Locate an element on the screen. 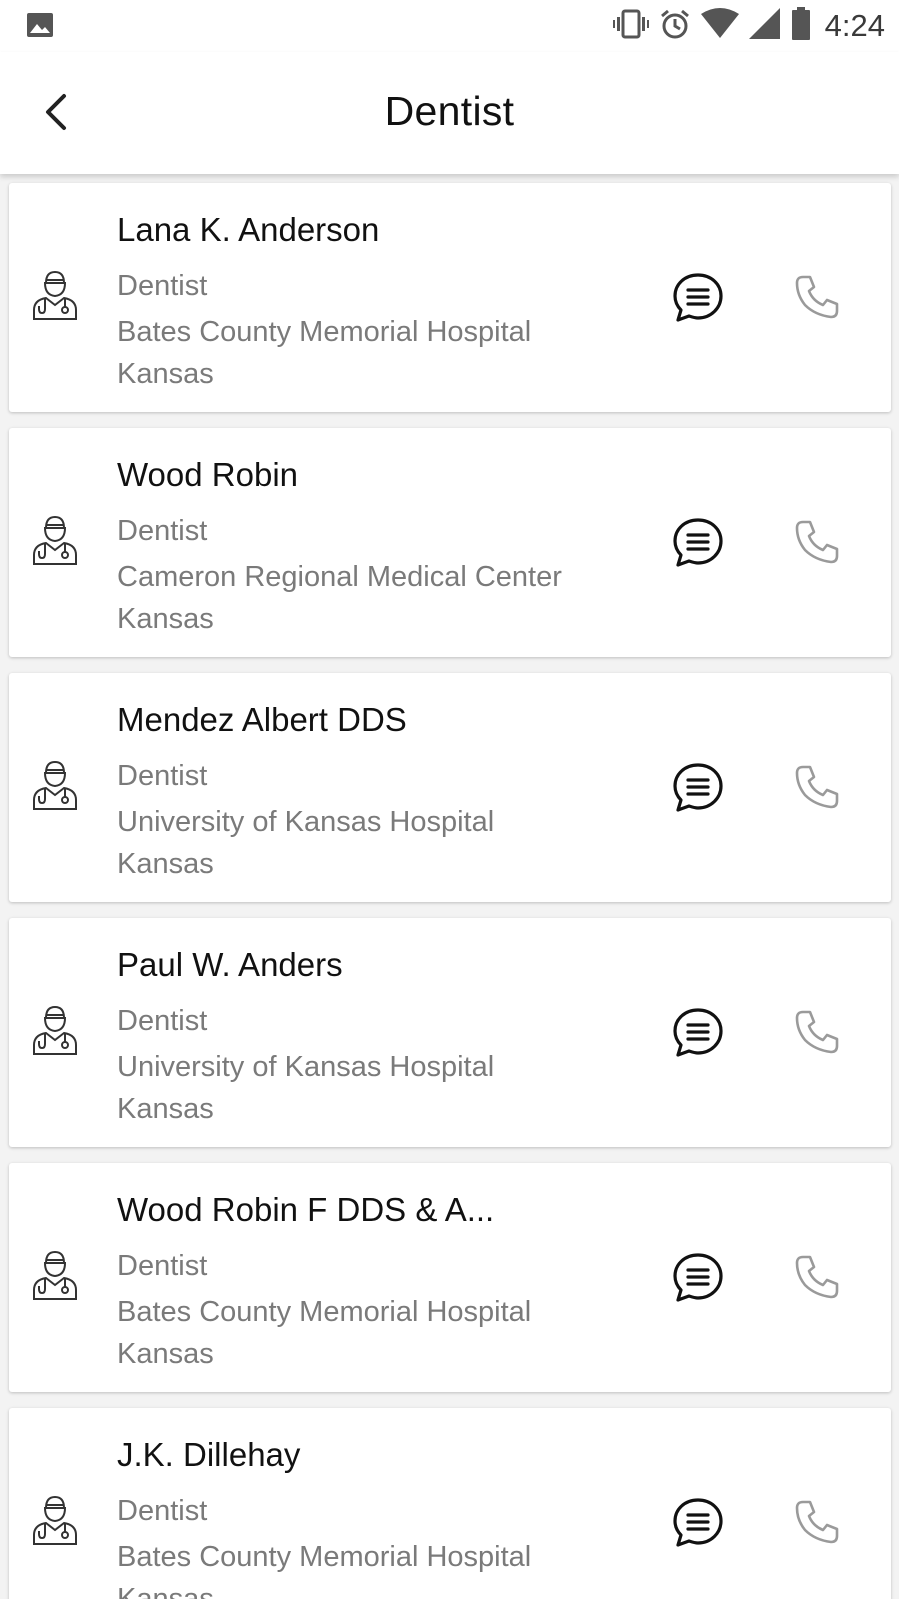 The height and width of the screenshot is (1599, 899). wifi-icon is located at coordinates (719, 26).